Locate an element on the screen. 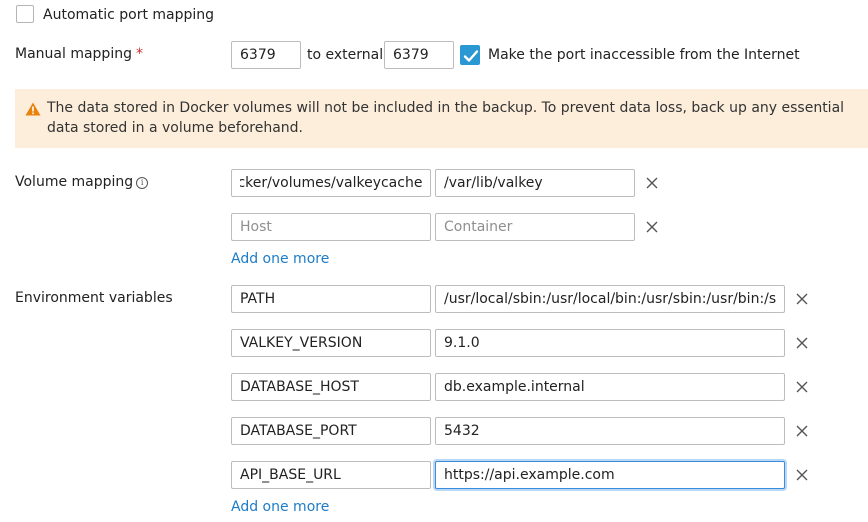 This screenshot has height=522, width=868. remove-volume-icon is located at coordinates (652, 183).